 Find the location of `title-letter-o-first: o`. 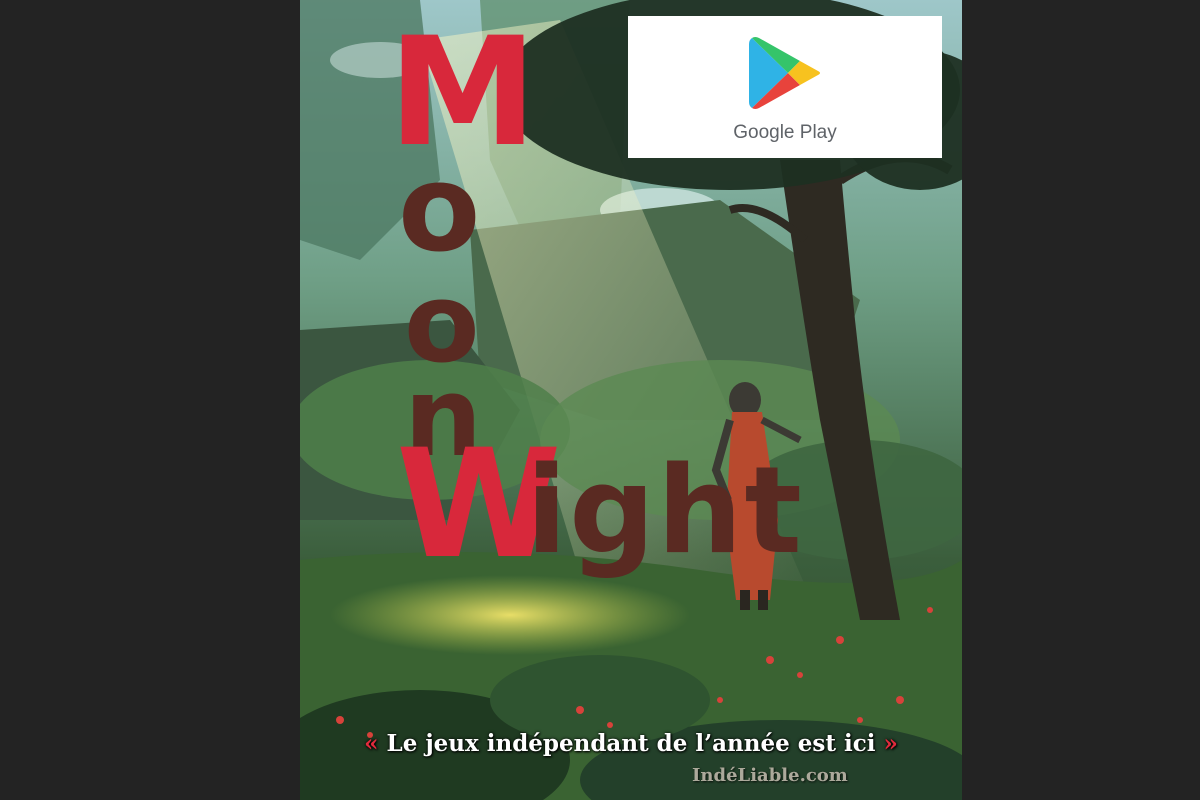

title-letter-o-first: o is located at coordinates (439, 209).